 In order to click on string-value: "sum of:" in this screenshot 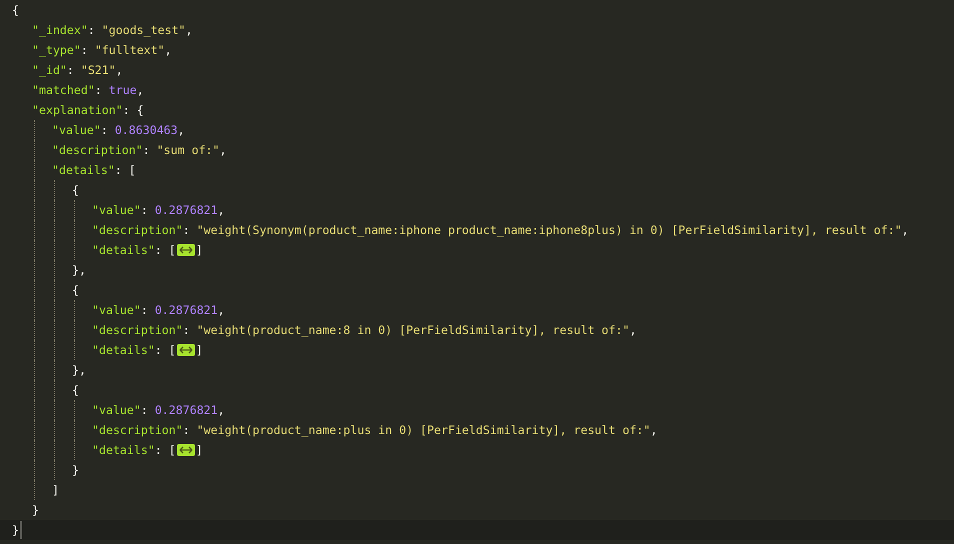, I will do `click(188, 150)`.